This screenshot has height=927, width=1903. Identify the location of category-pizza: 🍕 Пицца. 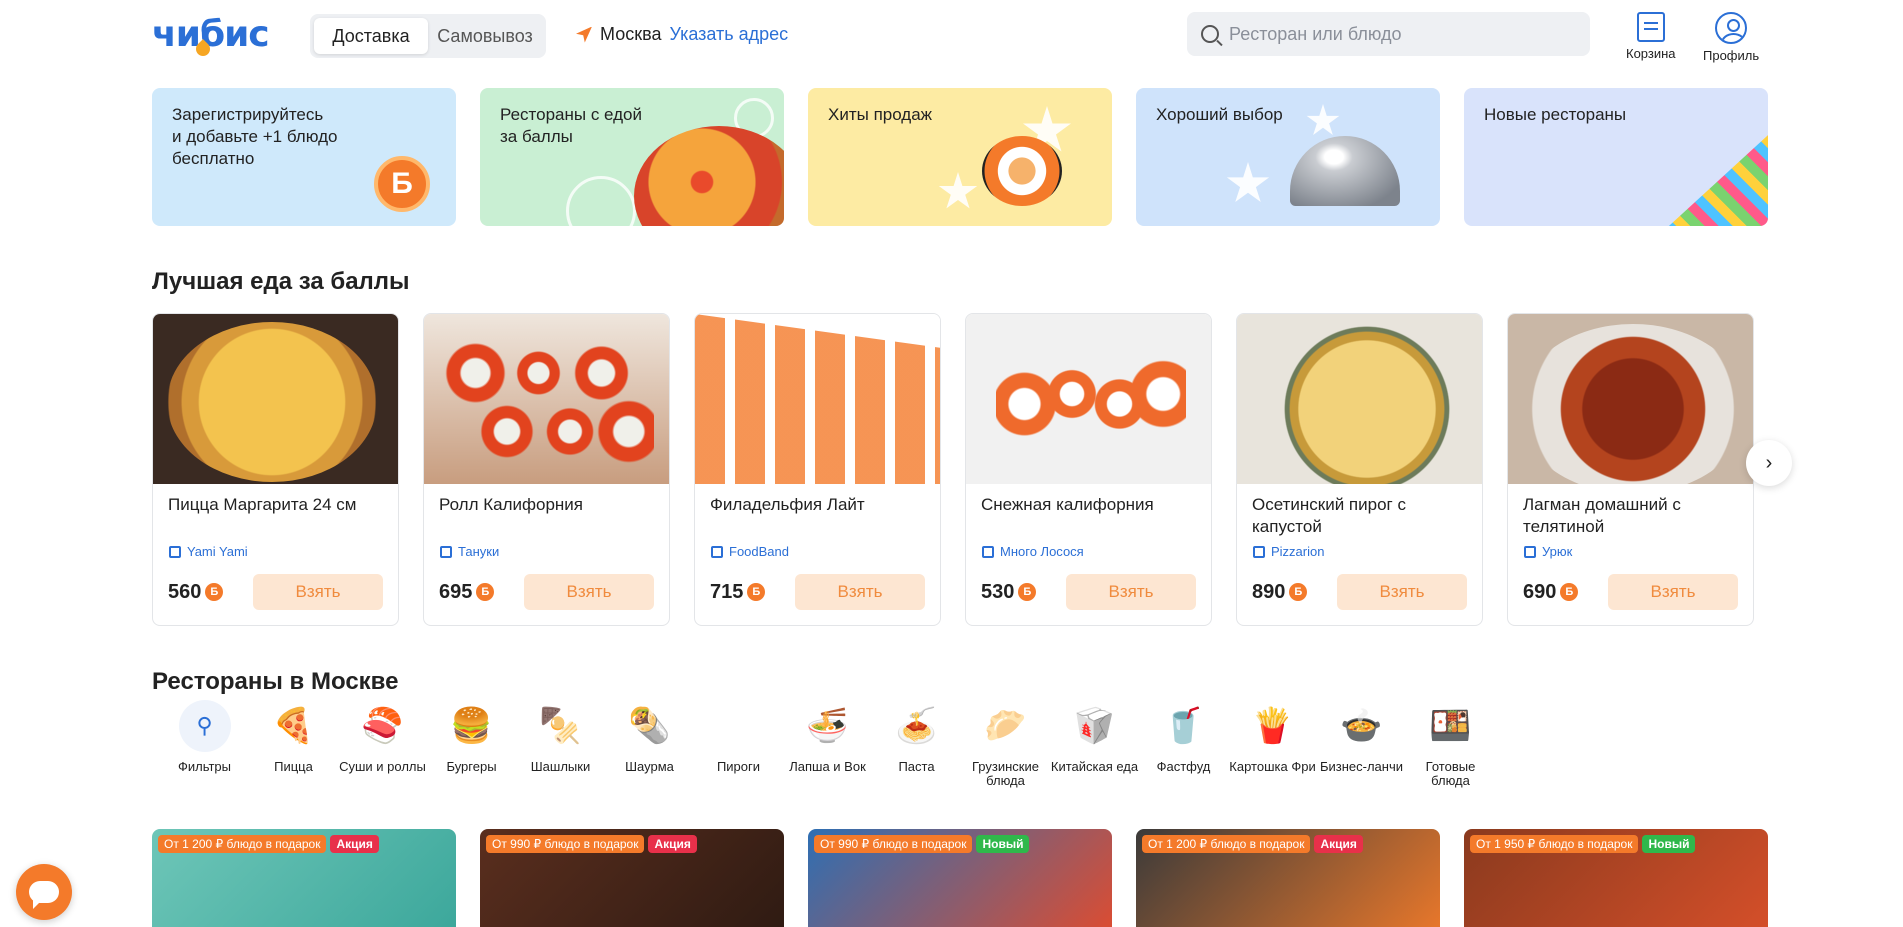
(293, 744).